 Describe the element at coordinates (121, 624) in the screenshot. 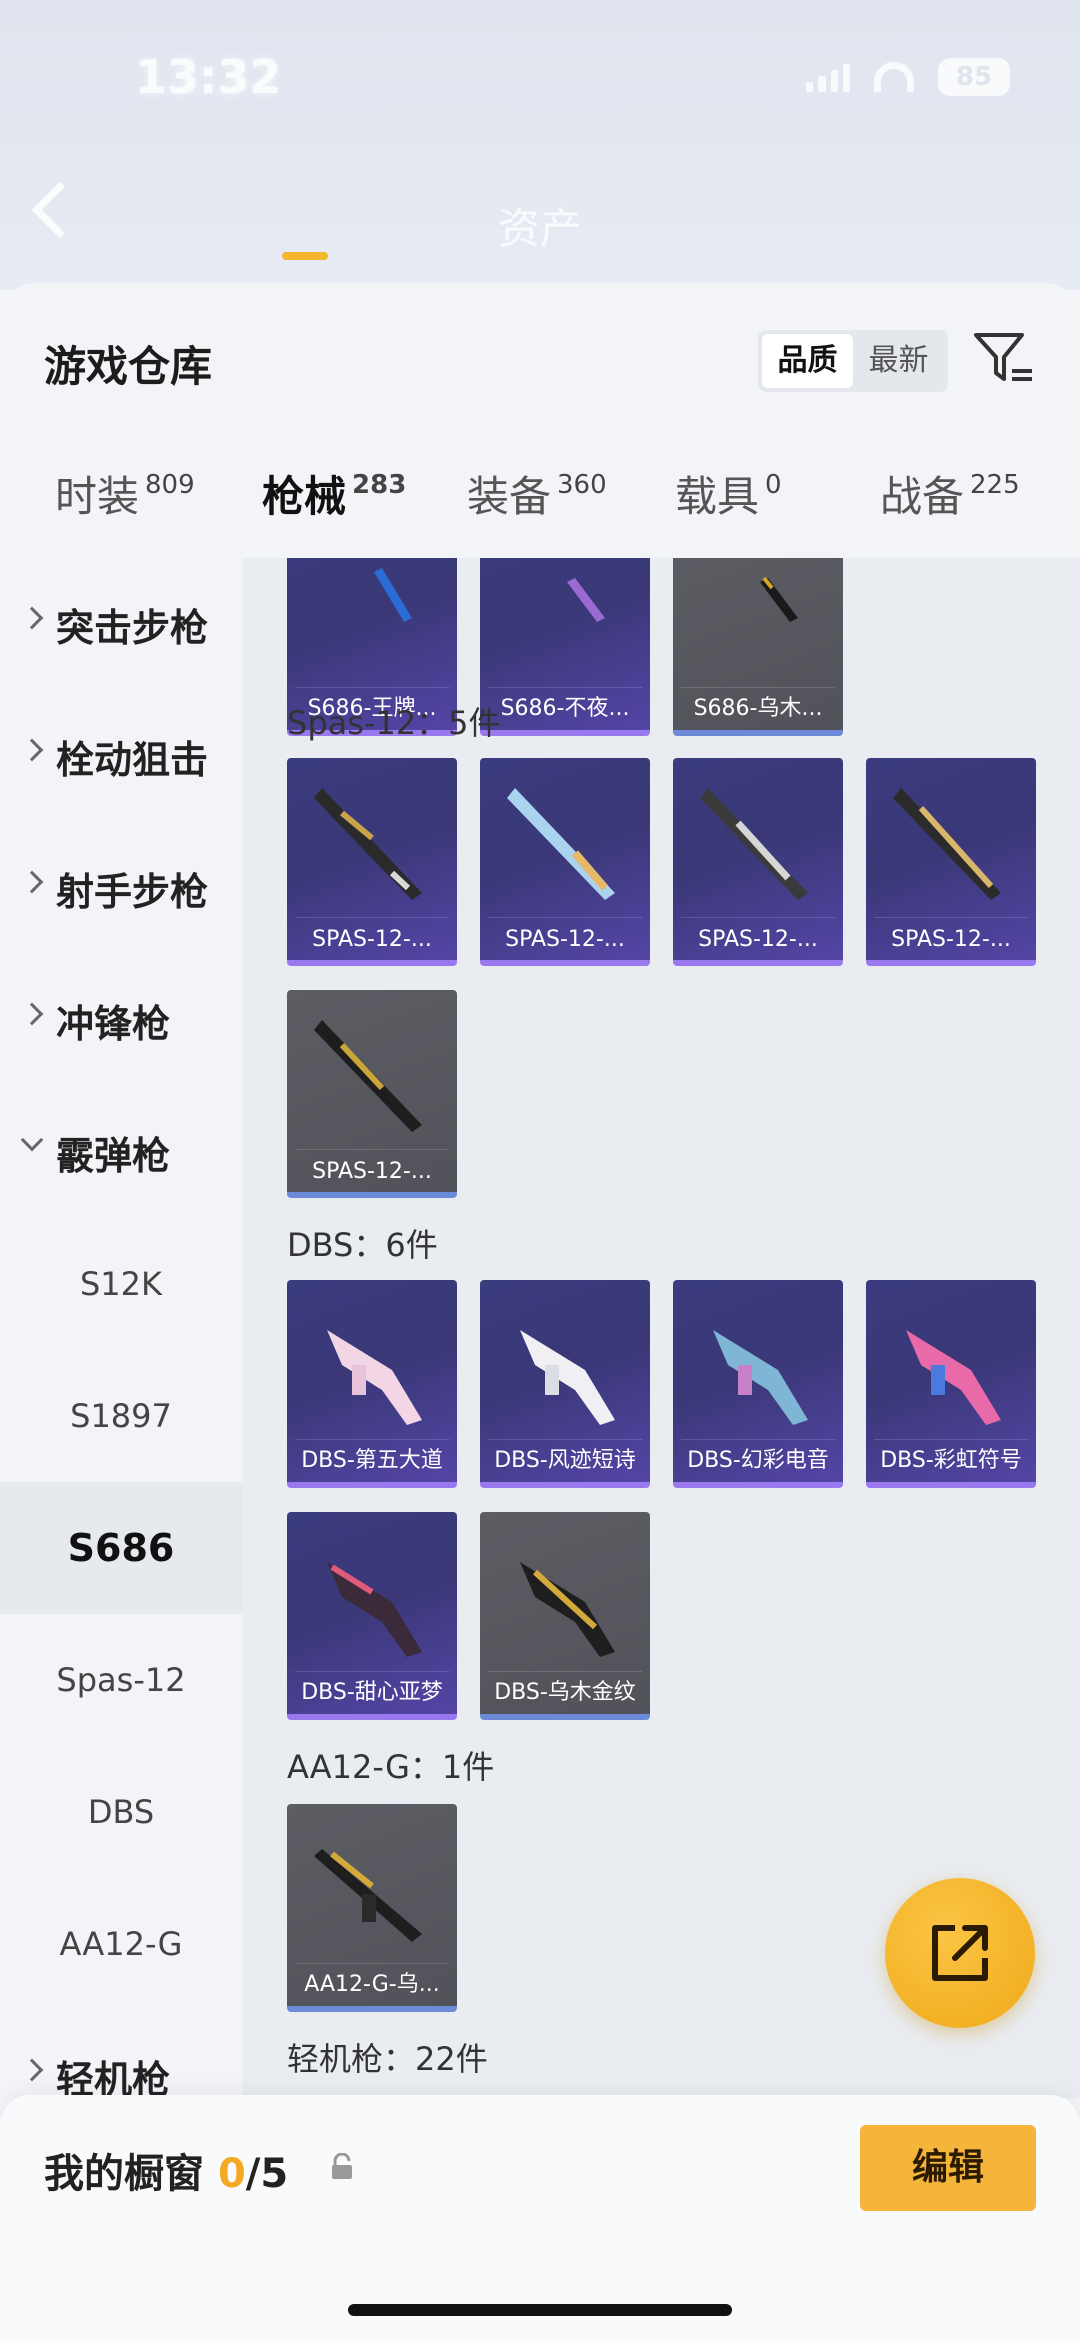

I see `sidebar-item-assault-rifle: 突击步枪` at that location.